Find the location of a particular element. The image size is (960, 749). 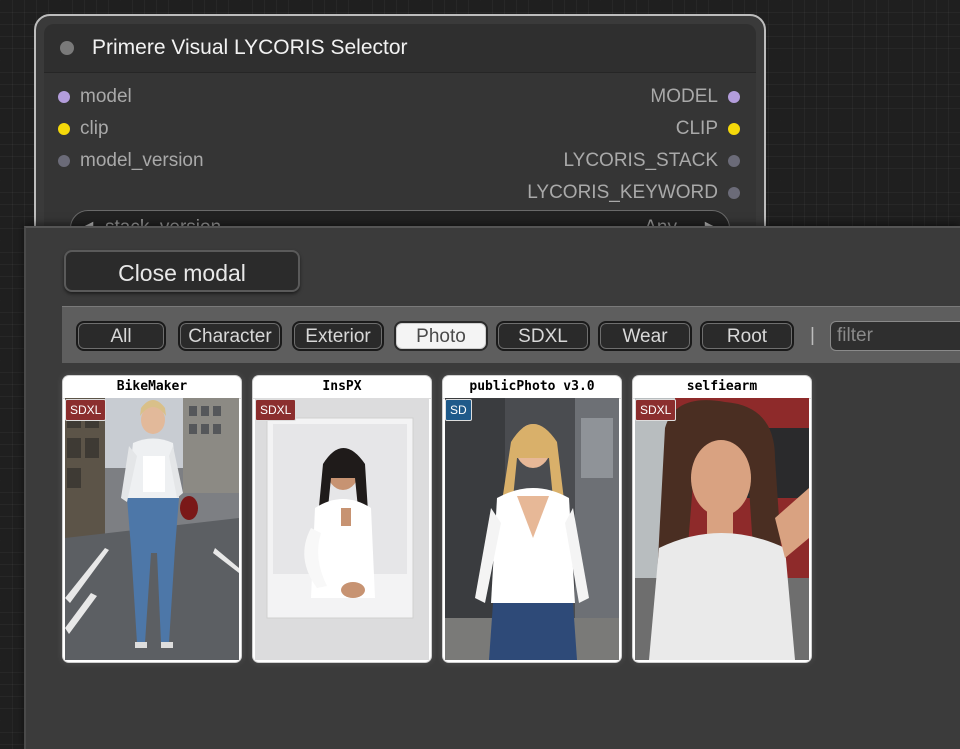

output-label: LYCORIS_STACK is located at coordinates (640, 160).